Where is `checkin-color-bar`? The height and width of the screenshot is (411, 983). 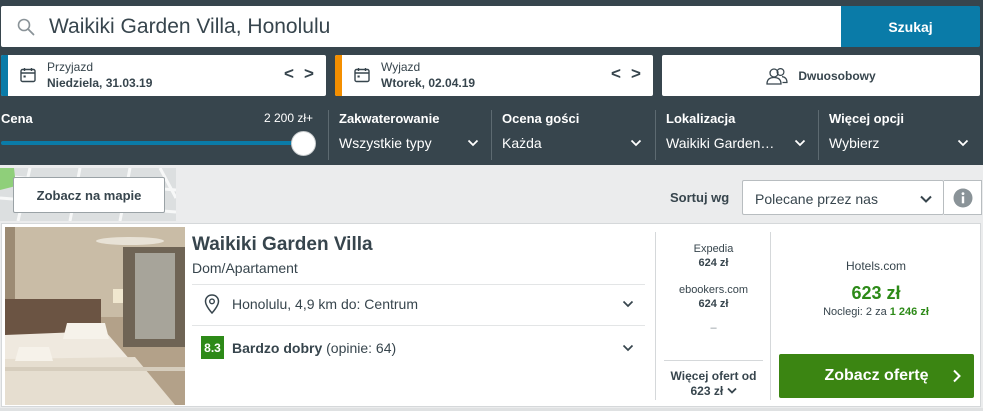
checkin-color-bar is located at coordinates (4, 75).